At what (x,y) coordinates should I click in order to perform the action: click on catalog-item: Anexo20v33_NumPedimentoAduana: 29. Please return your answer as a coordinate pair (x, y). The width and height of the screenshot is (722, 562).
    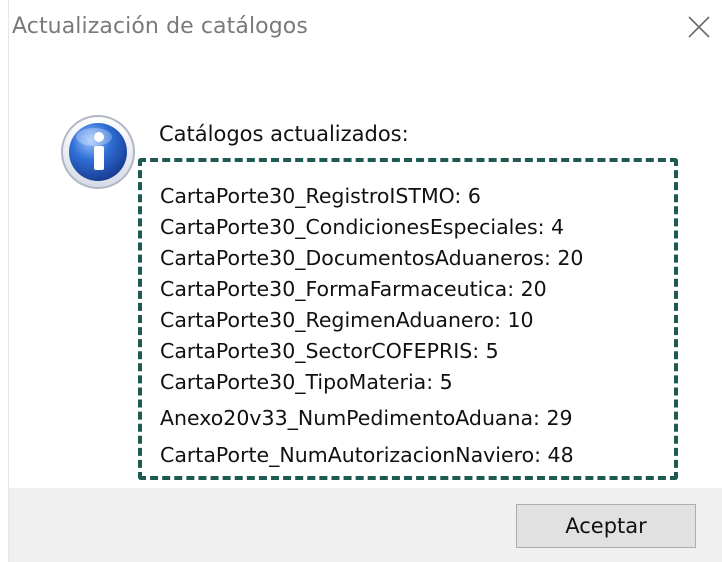
    Looking at the image, I should click on (366, 418).